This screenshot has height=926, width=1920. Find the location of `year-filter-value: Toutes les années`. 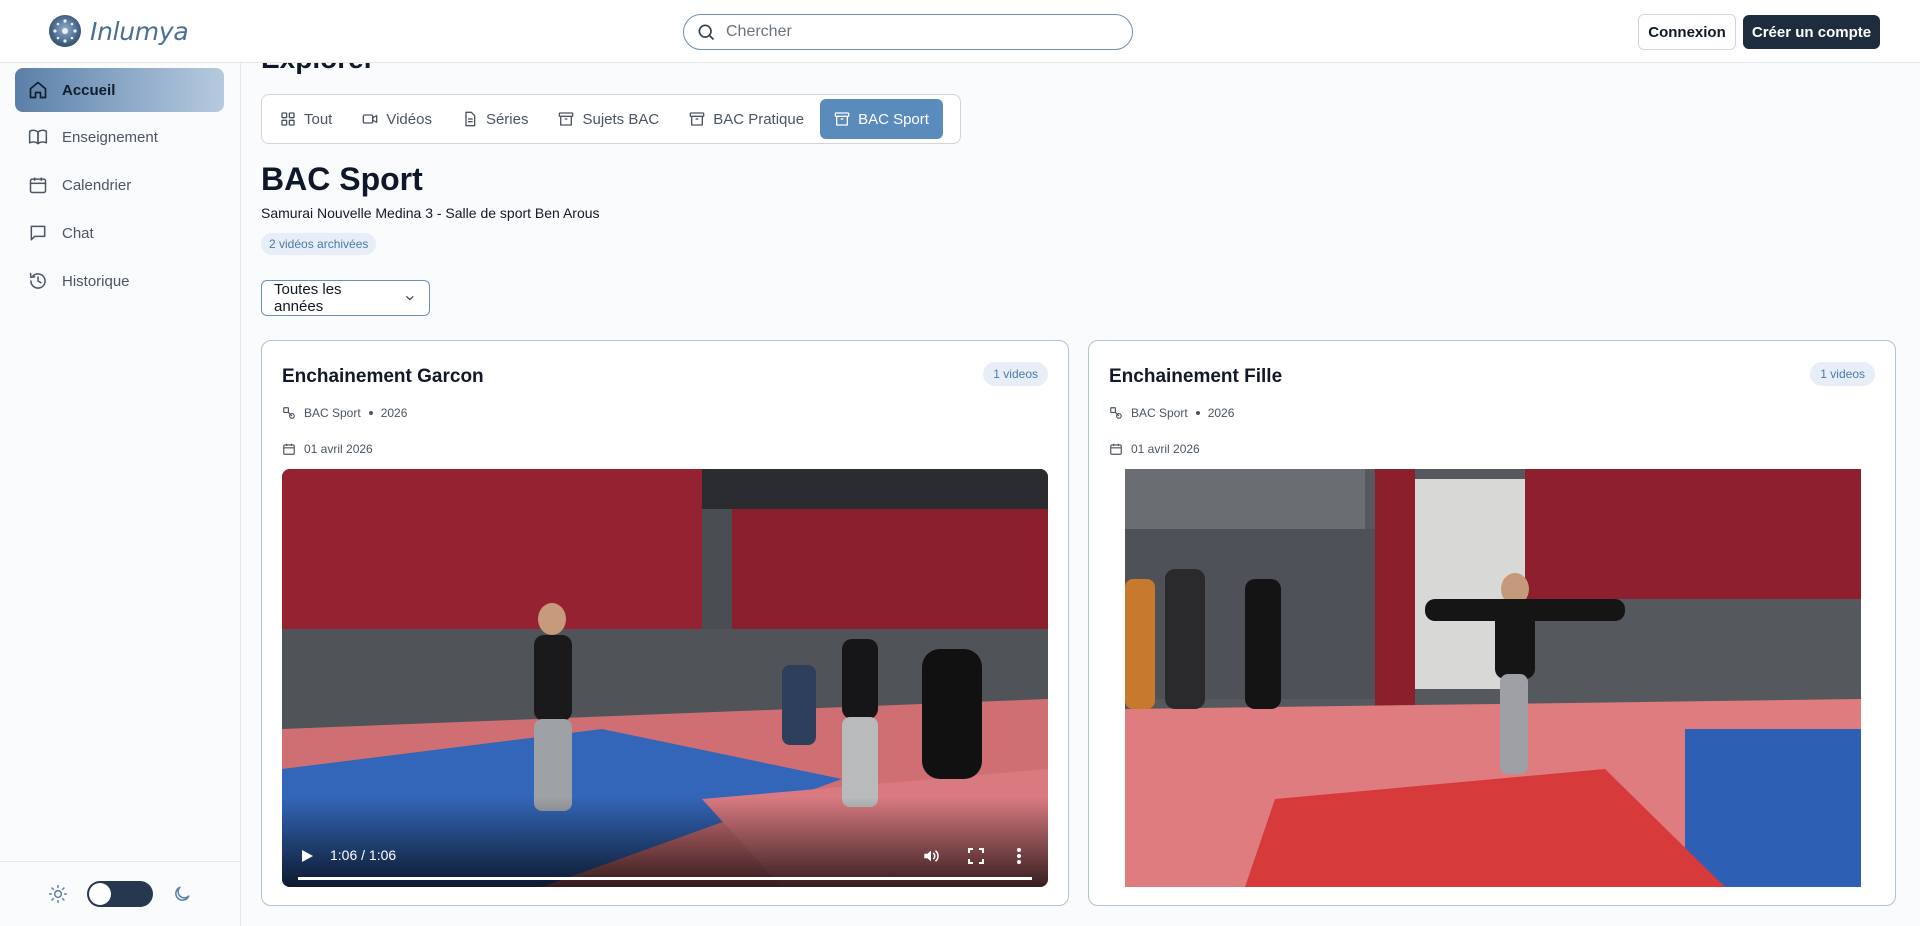

year-filter-value: Toutes les années is located at coordinates (308, 298).